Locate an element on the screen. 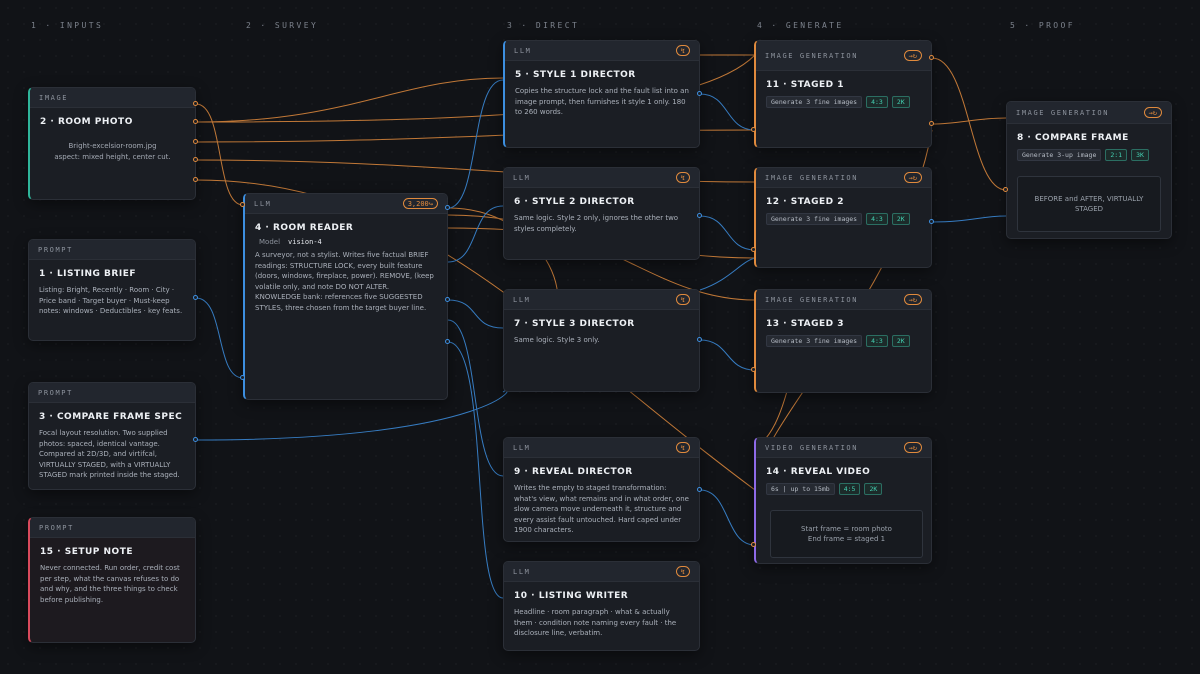 The height and width of the screenshot is (674, 1200). chip-aspect: 4:5 is located at coordinates (849, 489).